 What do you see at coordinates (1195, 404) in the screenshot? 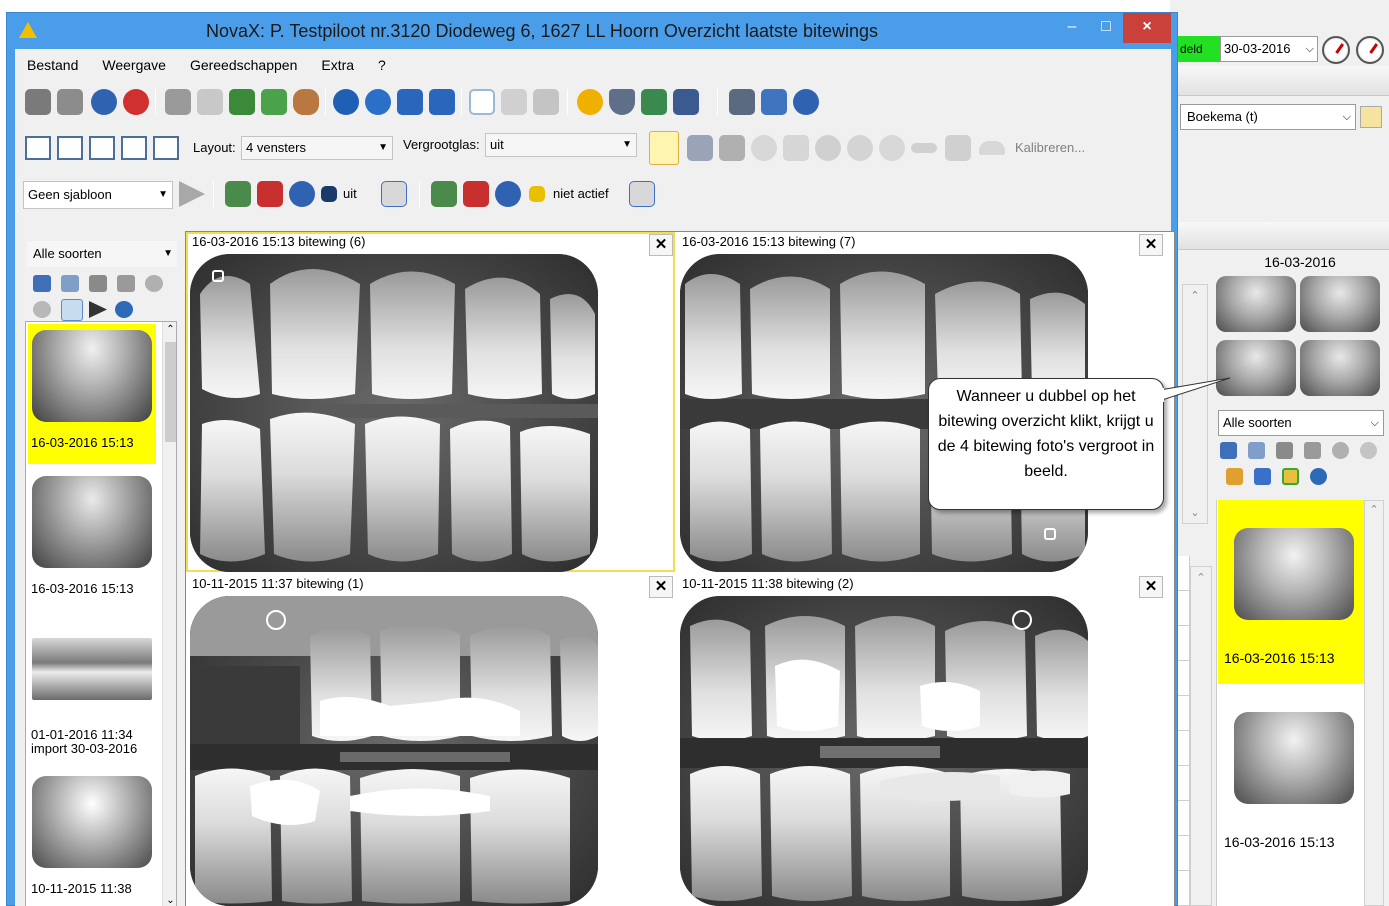
I see `background-scrollbar: ⌃ ⌄` at bounding box center [1195, 404].